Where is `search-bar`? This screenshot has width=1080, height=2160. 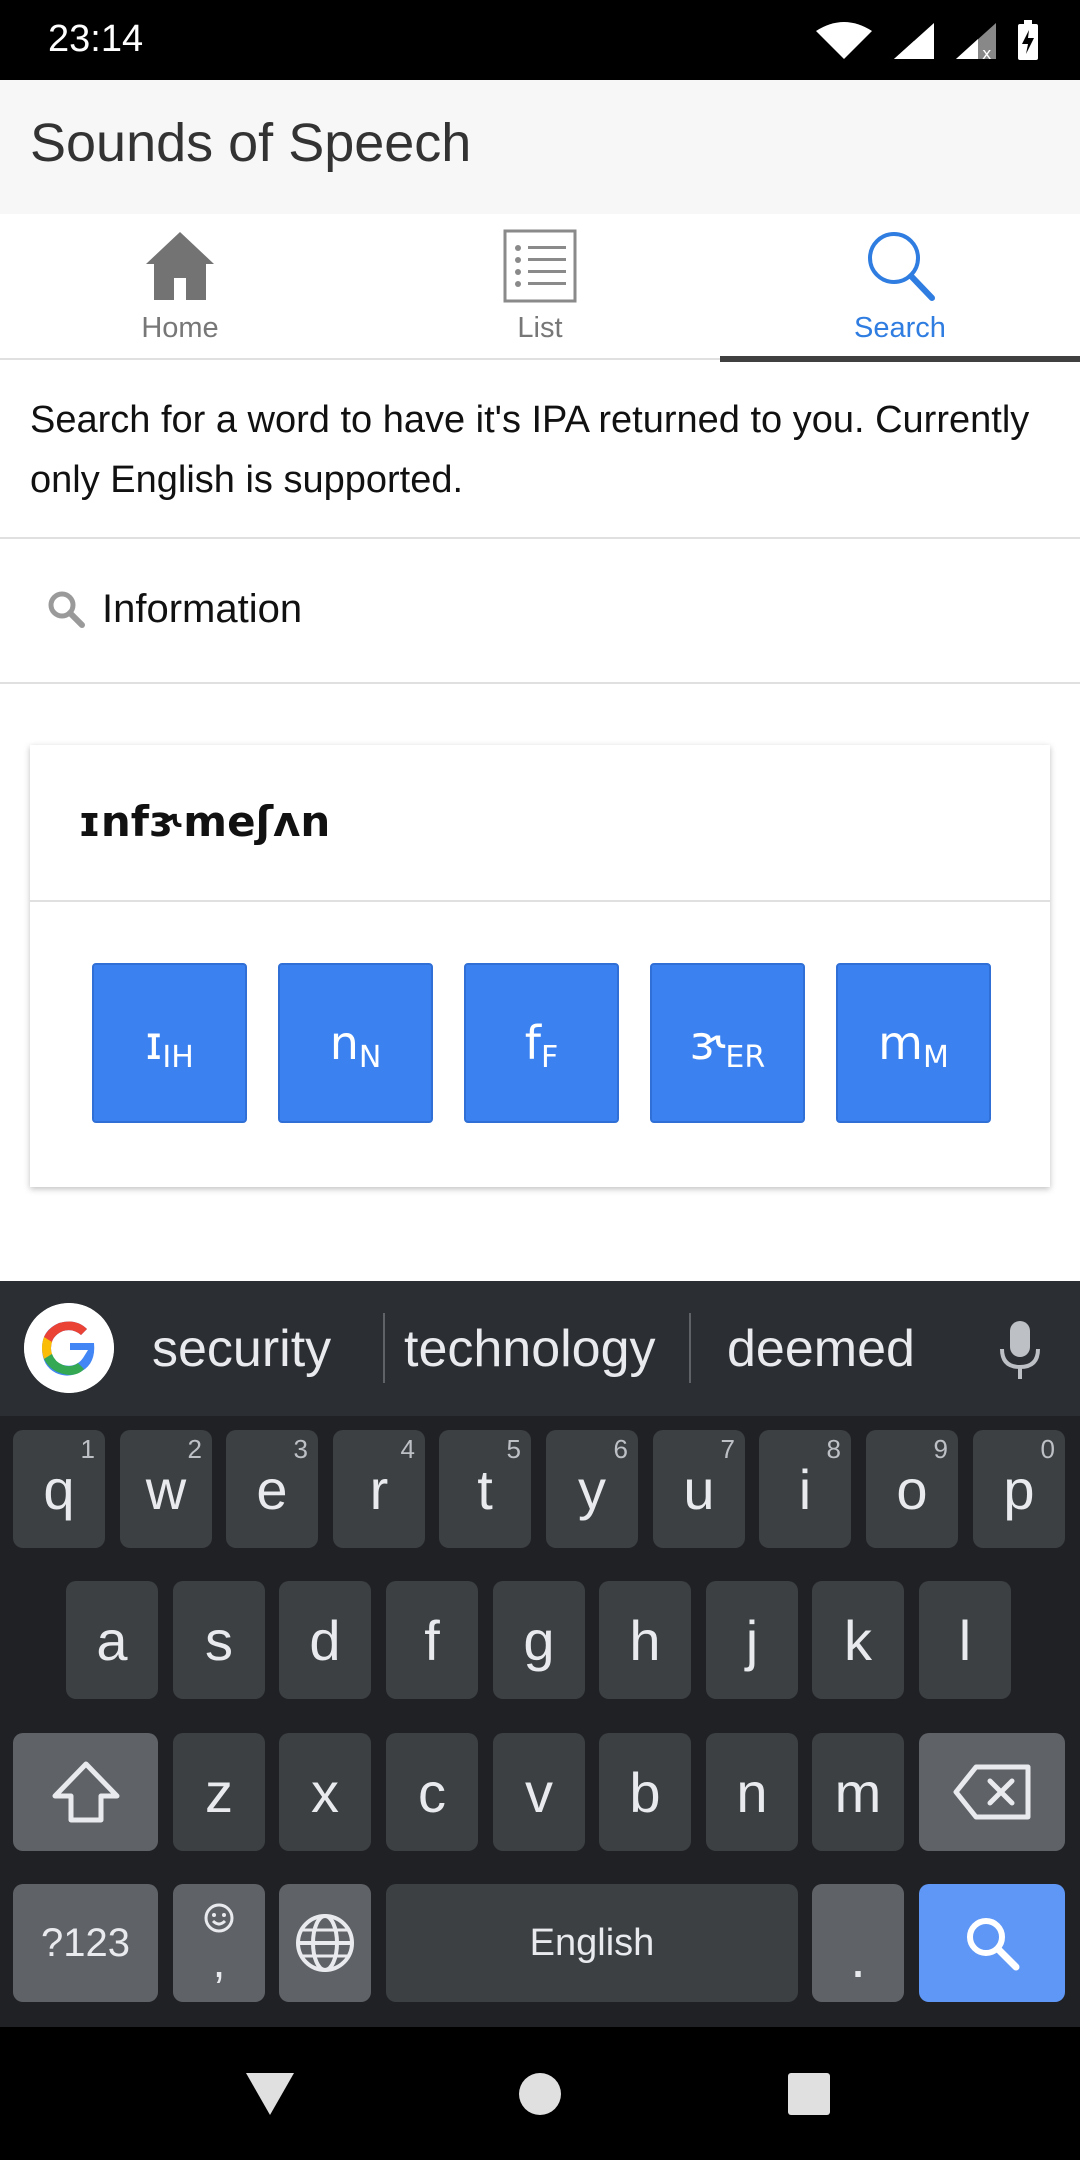 search-bar is located at coordinates (540, 611).